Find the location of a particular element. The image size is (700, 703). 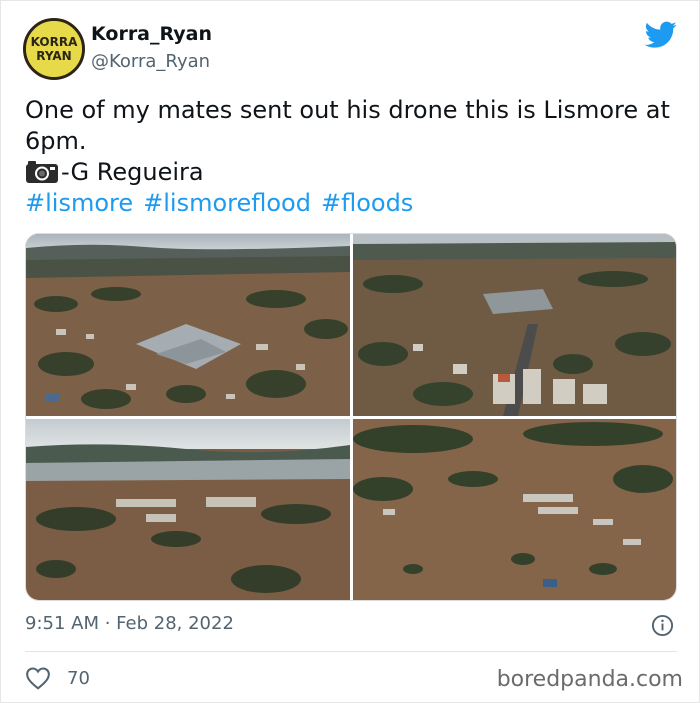

avatar: KORRA RYAN is located at coordinates (54, 49).